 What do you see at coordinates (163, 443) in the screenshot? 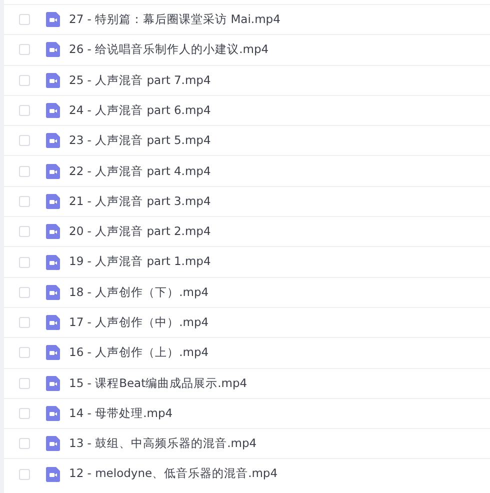
I see `file-name: 13 - 鼓组、中高频乐器的混音.mp4` at bounding box center [163, 443].